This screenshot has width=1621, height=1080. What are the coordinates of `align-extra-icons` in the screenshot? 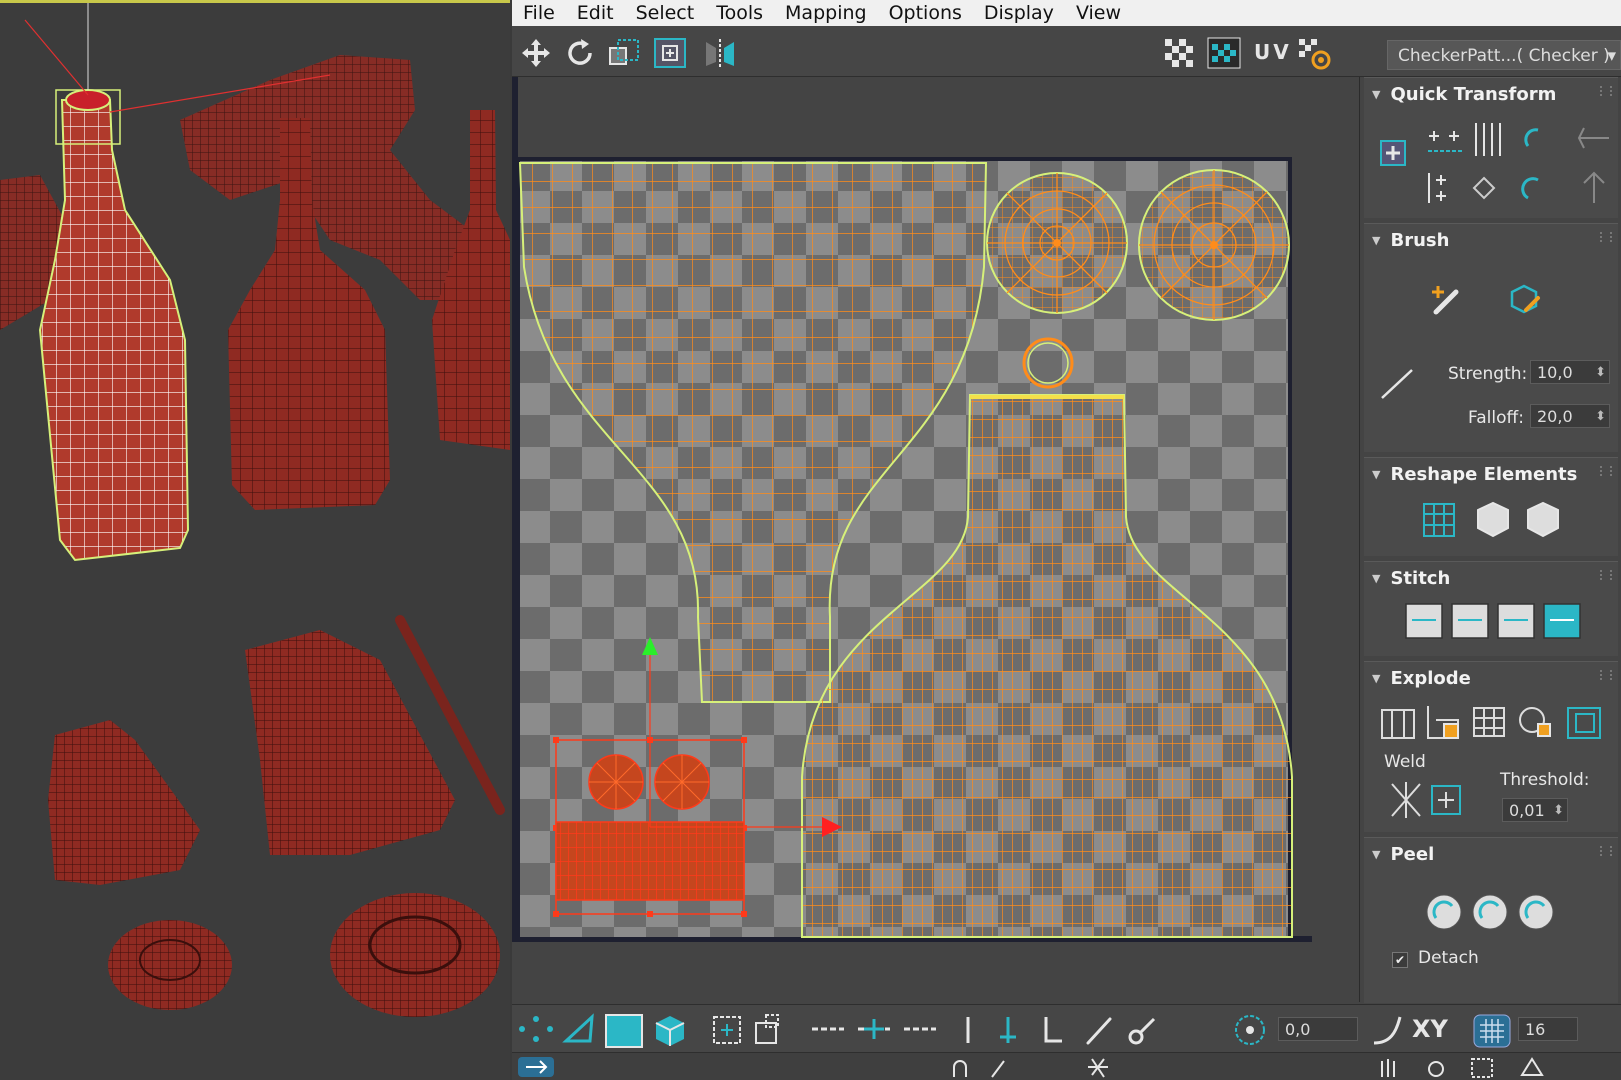 It's located at (1594, 163).